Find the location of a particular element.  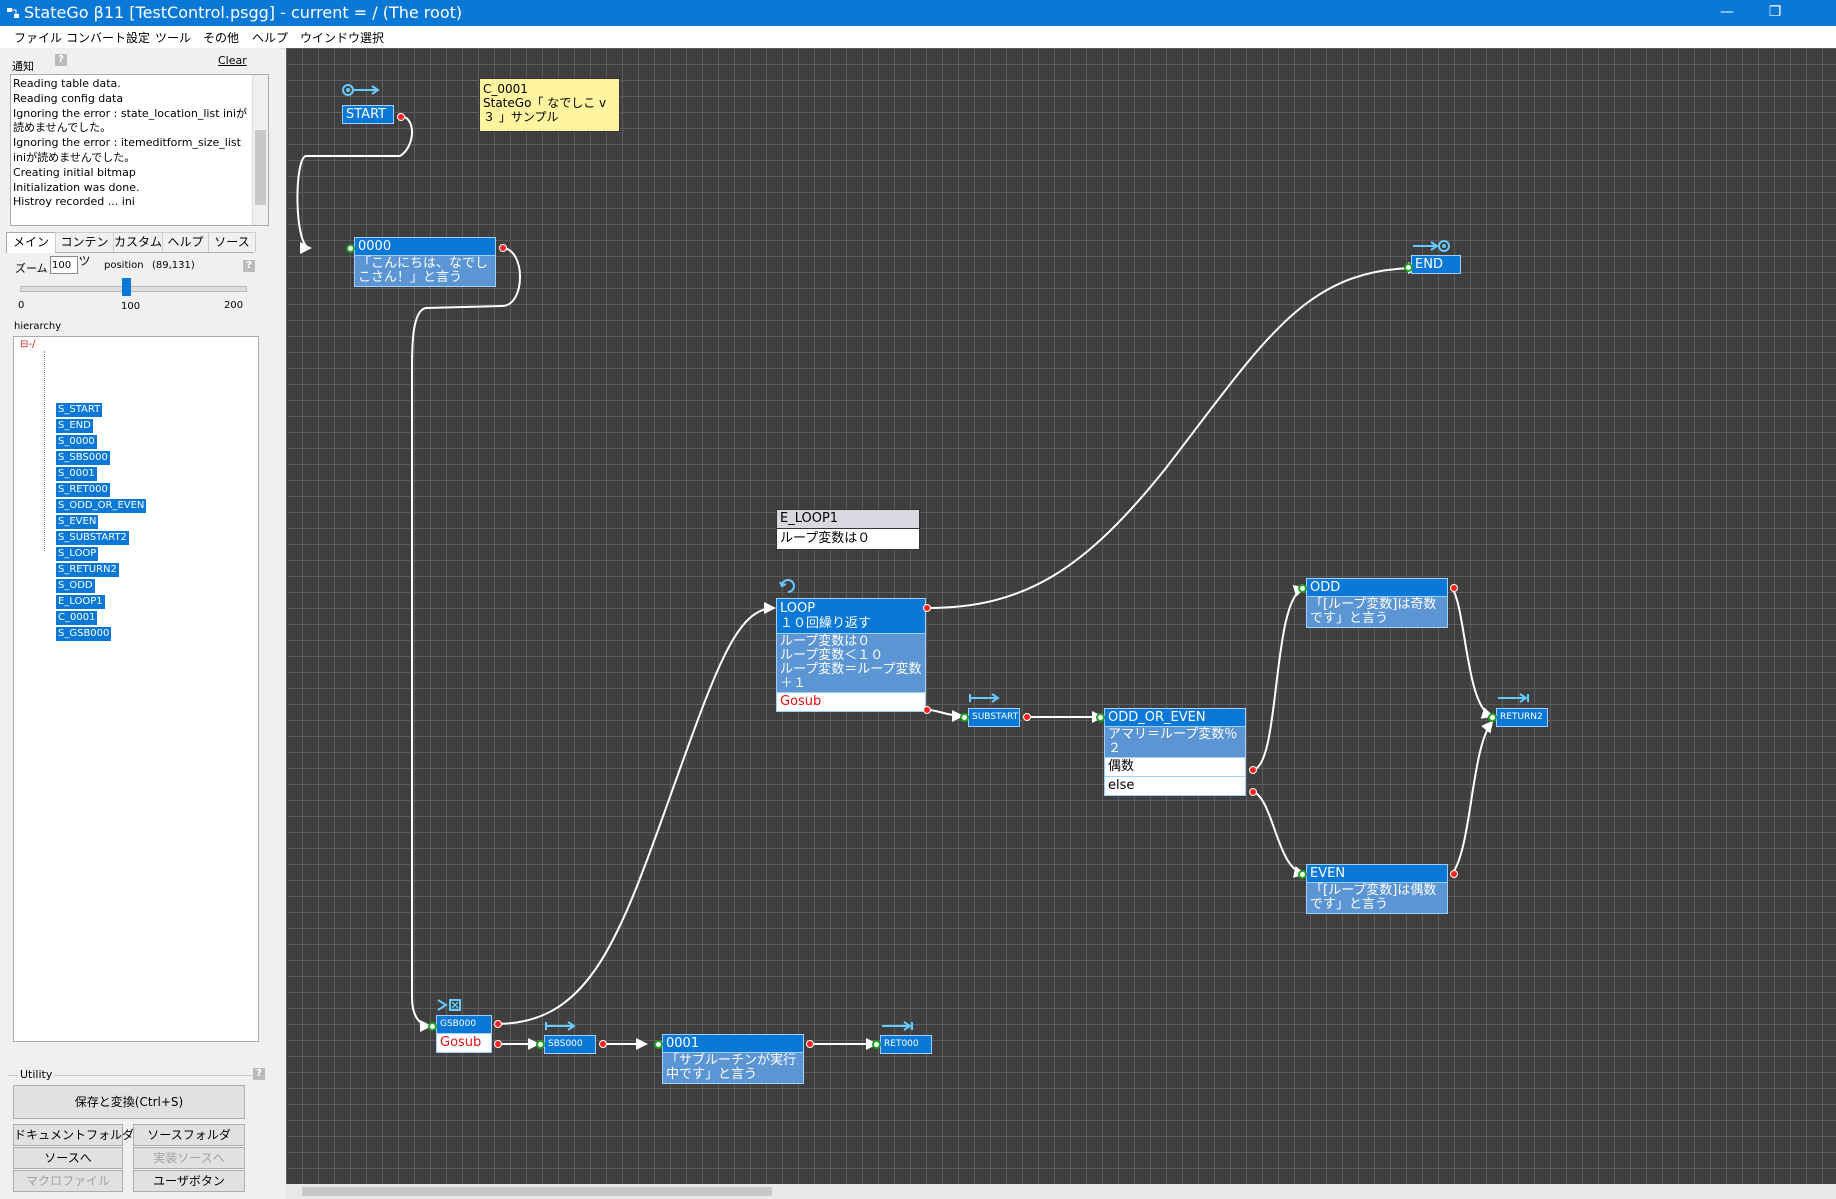

canvas-hscrollbar is located at coordinates (1061, 1191).